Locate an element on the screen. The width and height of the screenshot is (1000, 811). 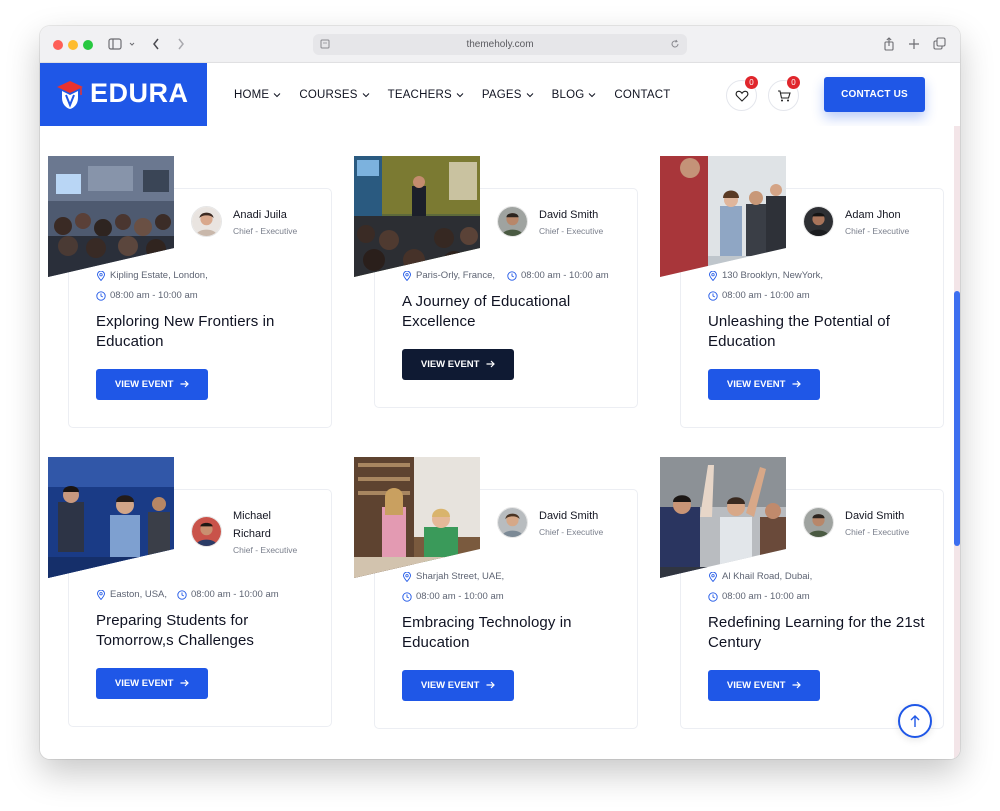
page-icon is located at coordinates (325, 44).